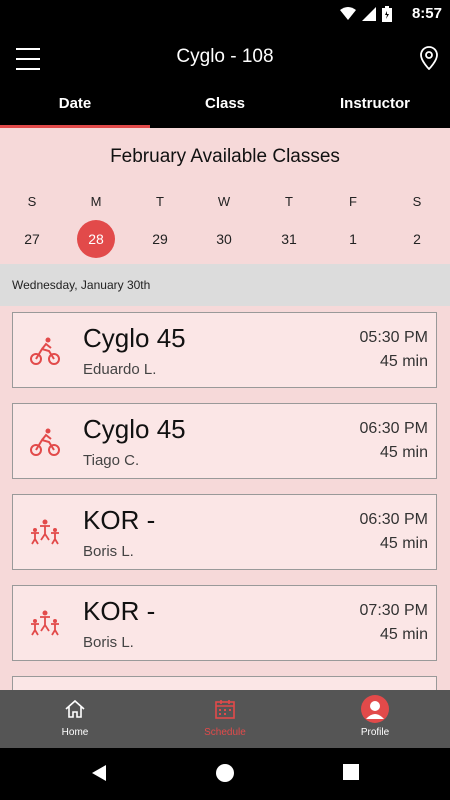  What do you see at coordinates (353, 239) in the screenshot?
I see `date-cell: 1` at bounding box center [353, 239].